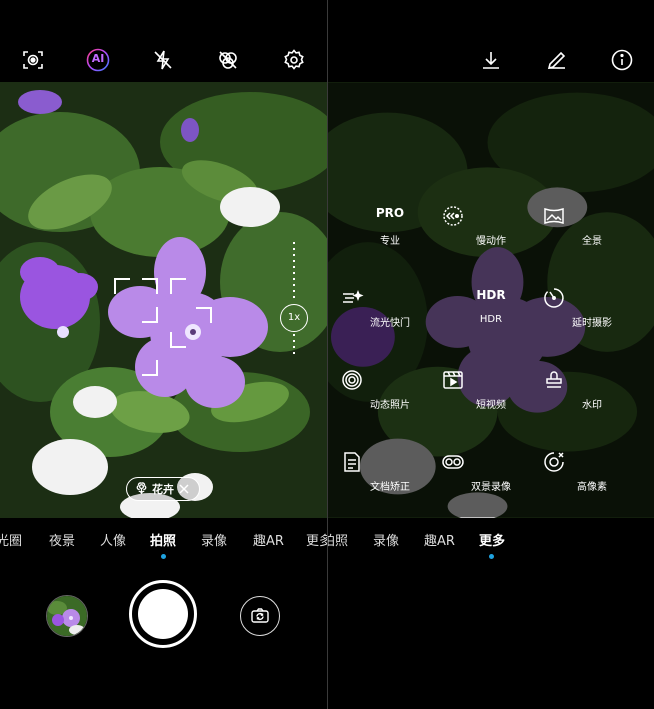  I want to click on mode-high-res: 高像素, so click(592, 480).